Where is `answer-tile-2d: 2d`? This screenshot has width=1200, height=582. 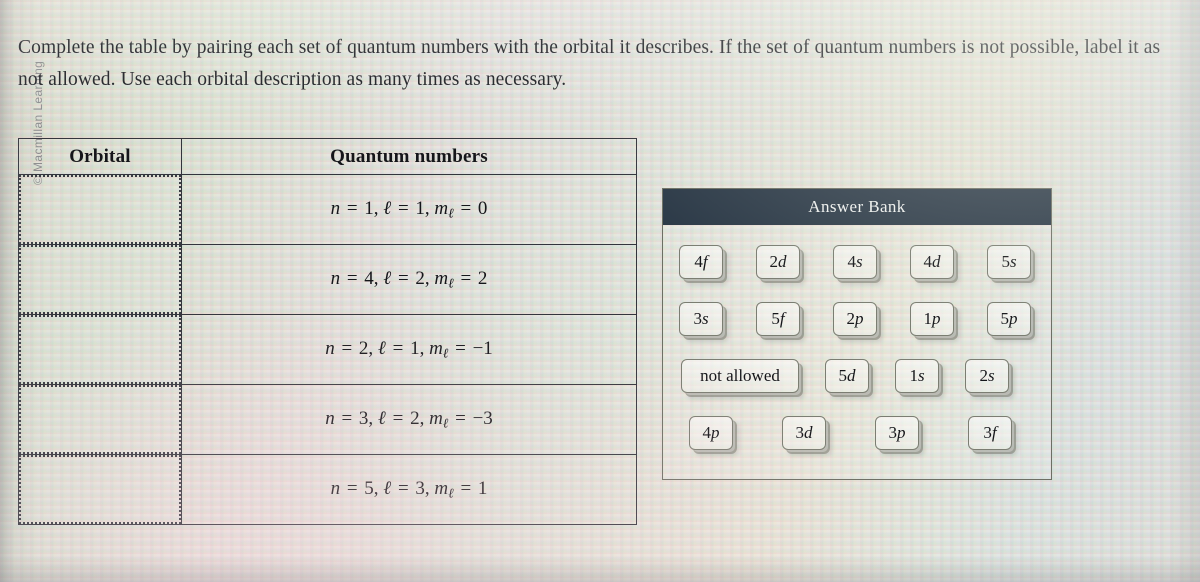 answer-tile-2d: 2d is located at coordinates (778, 261).